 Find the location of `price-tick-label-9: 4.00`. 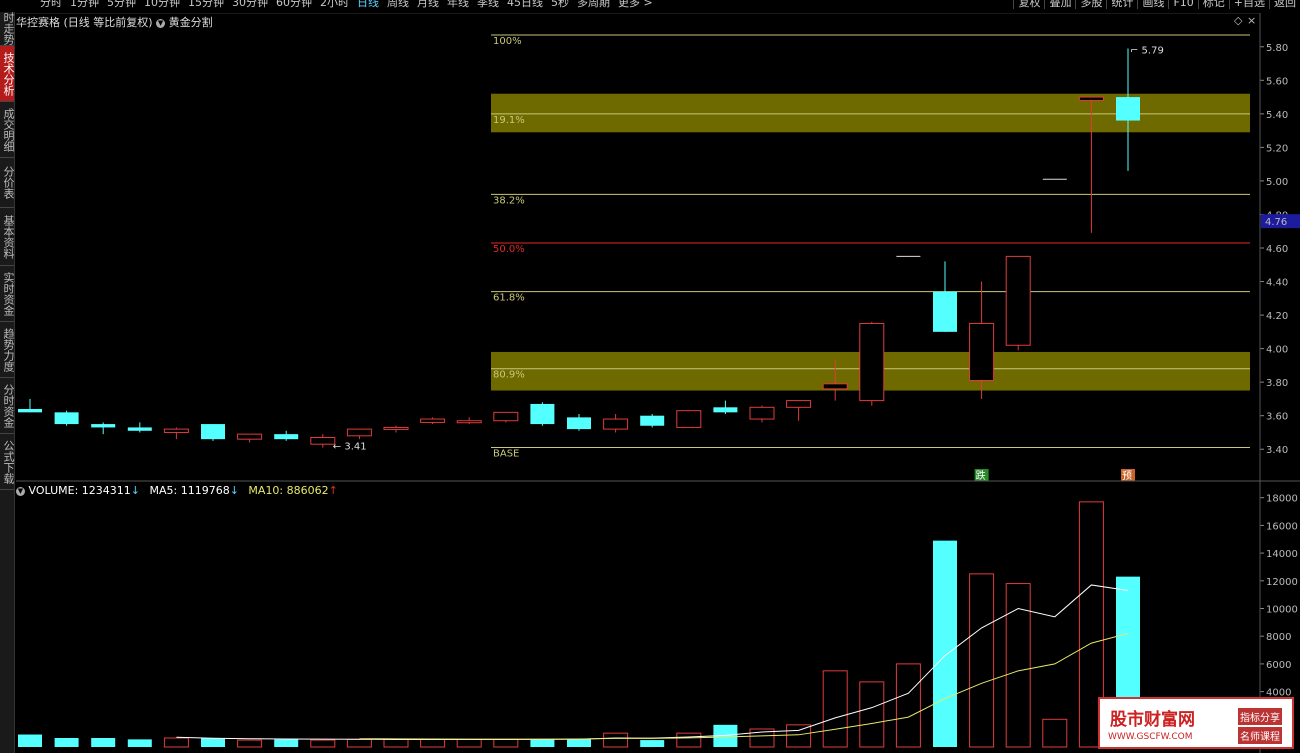

price-tick-label-9: 4.00 is located at coordinates (1277, 350).